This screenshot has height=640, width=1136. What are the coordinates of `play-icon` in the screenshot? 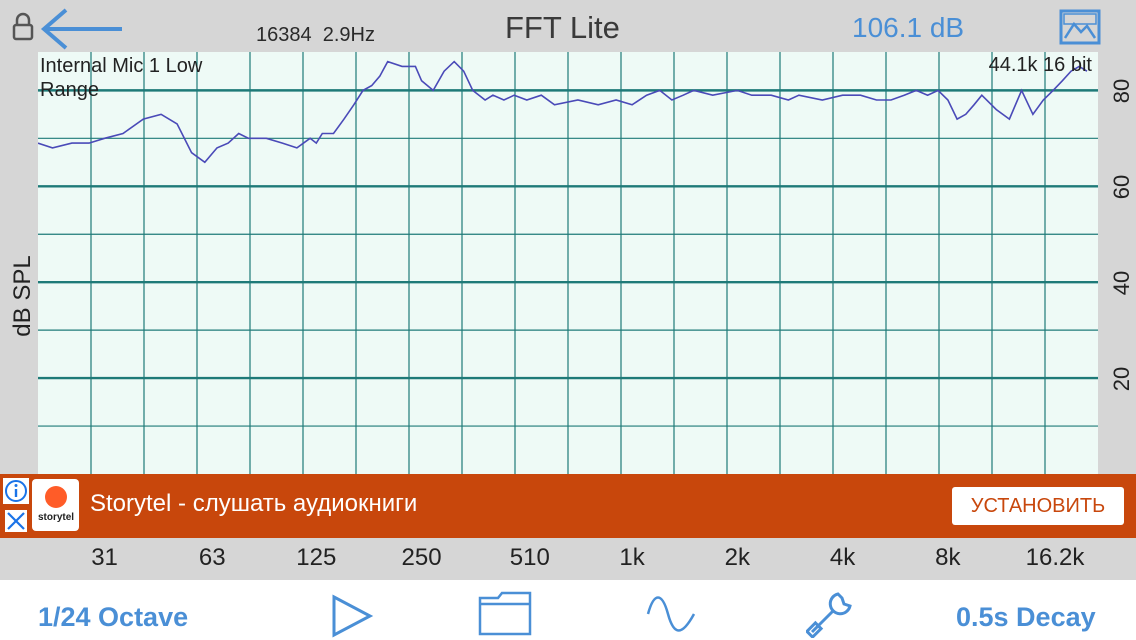 It's located at (352, 616).